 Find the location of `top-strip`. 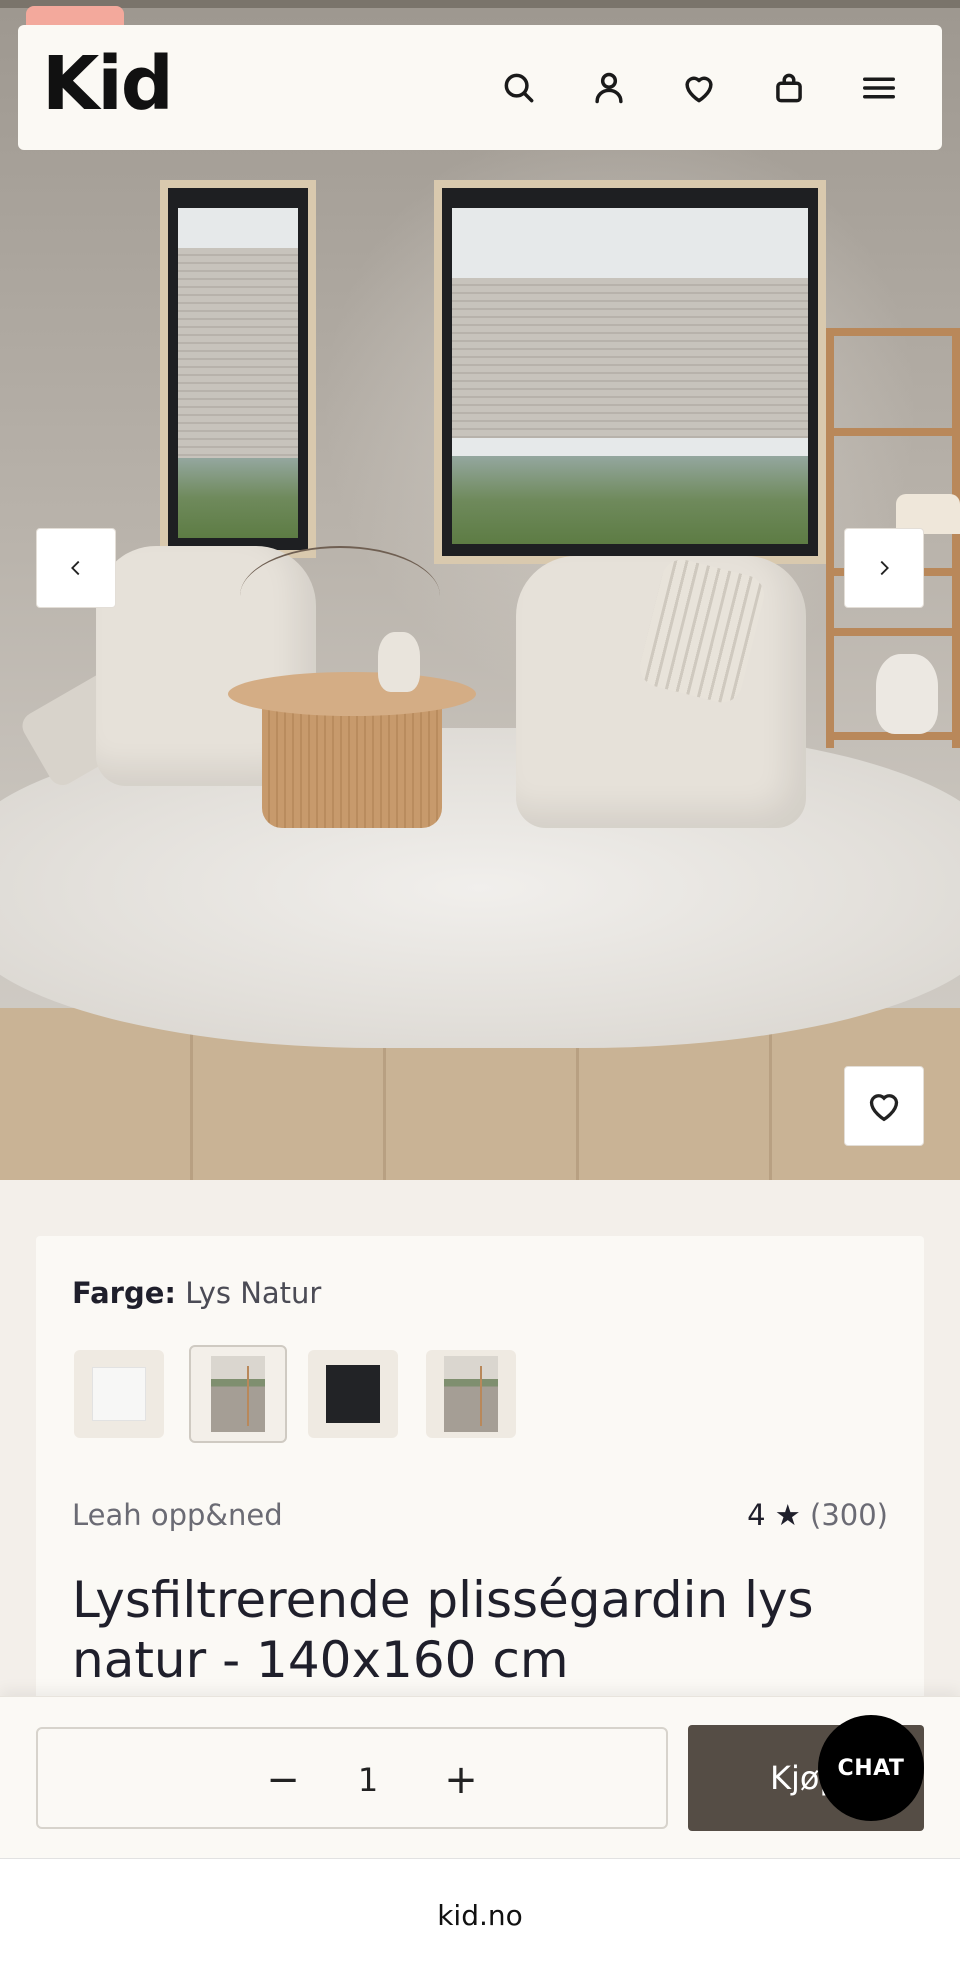

top-strip is located at coordinates (480, 4).